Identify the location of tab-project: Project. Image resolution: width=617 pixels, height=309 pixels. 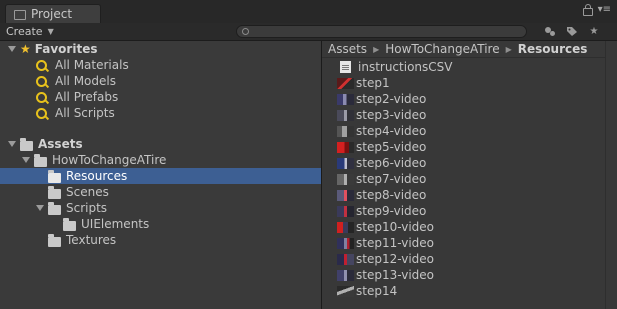
(53, 13).